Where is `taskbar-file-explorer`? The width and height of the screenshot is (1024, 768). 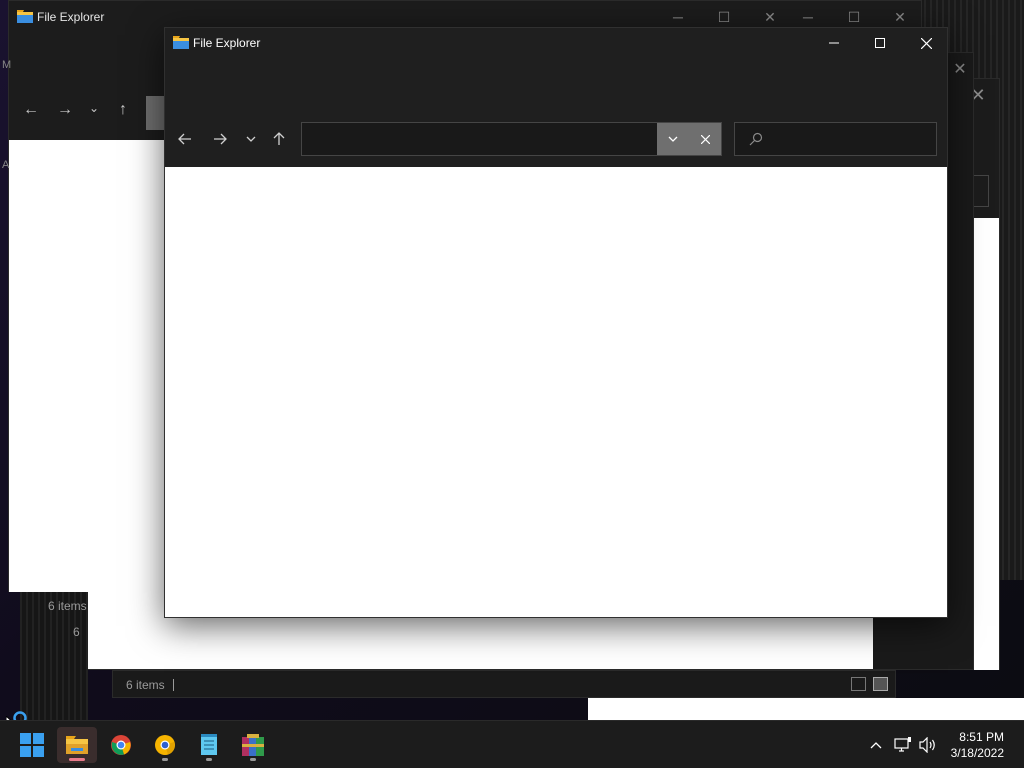
taskbar-file-explorer is located at coordinates (77, 745).